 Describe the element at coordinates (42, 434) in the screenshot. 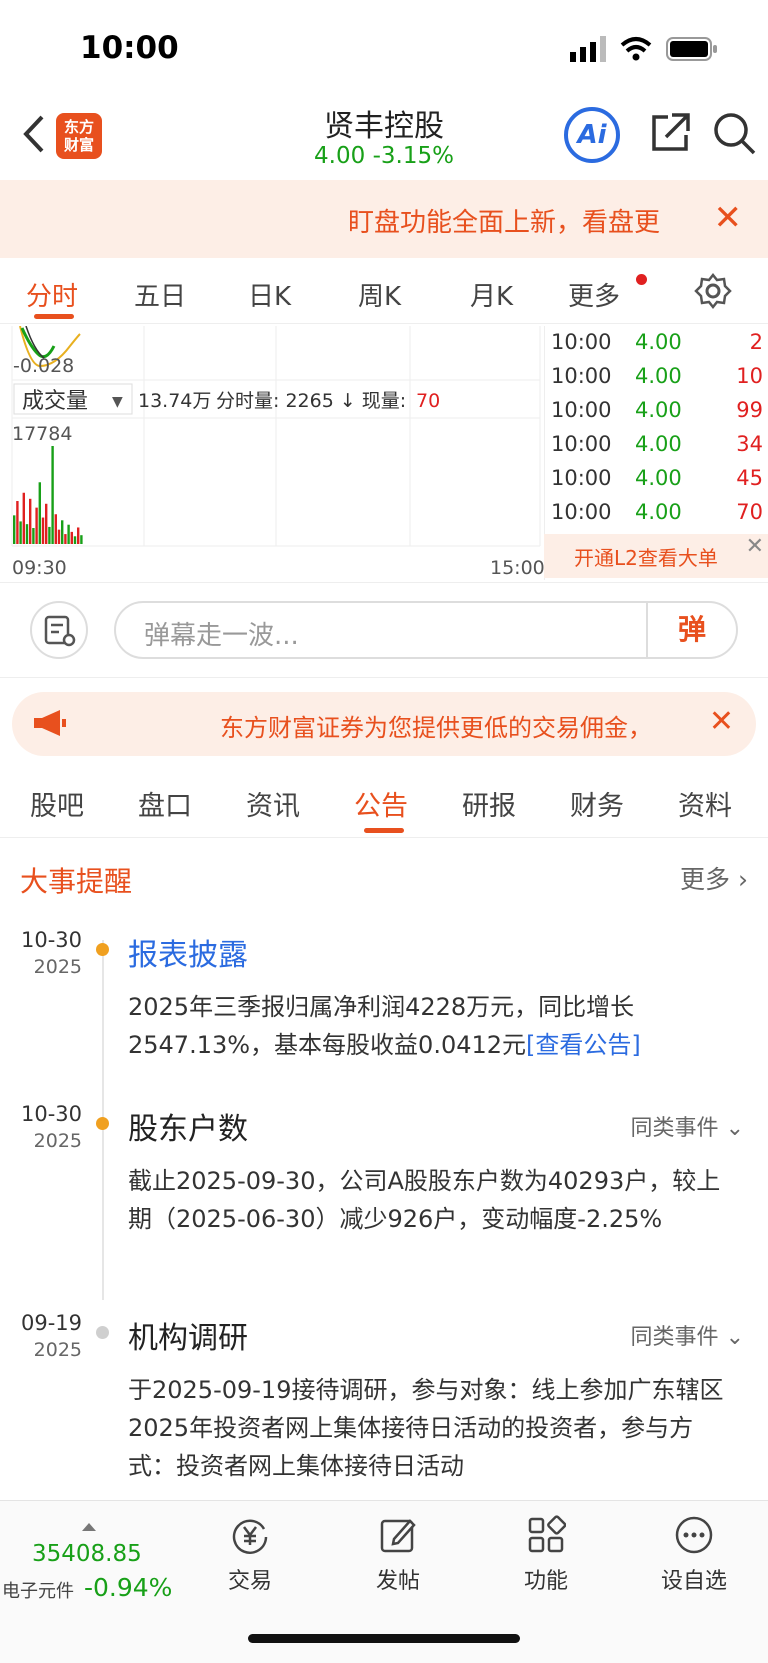

I see `max-volume-label: 17784` at that location.